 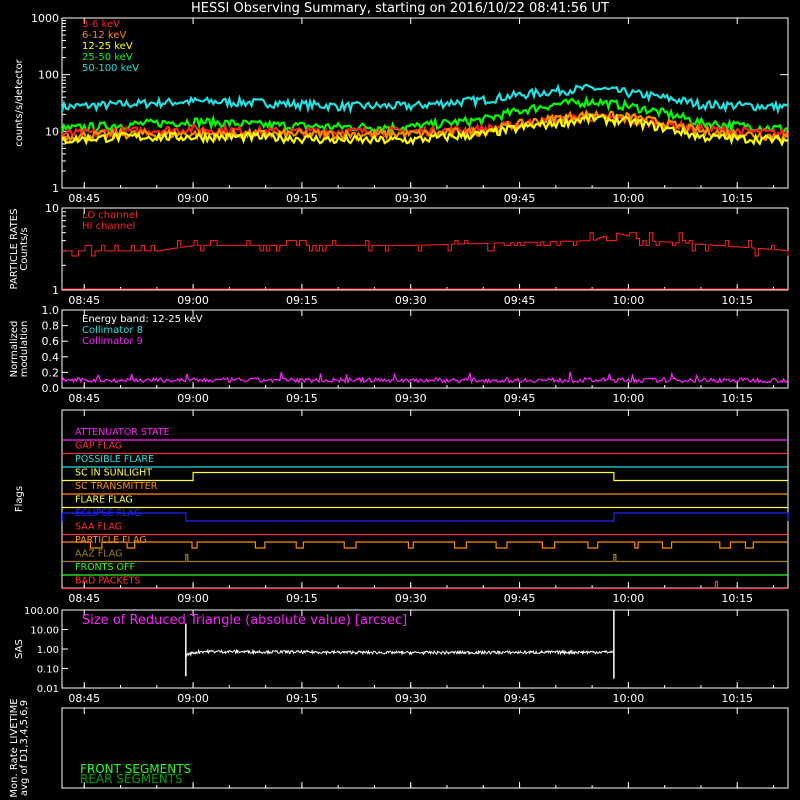 I want to click on y-tick-label: 0.2, so click(x=51, y=372).